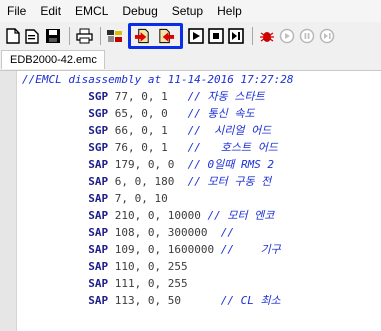 Image resolution: width=381 pixels, height=331 pixels. I want to click on code-line: SAP 6, 0, 180 // 모터 구동 전, so click(201, 181).